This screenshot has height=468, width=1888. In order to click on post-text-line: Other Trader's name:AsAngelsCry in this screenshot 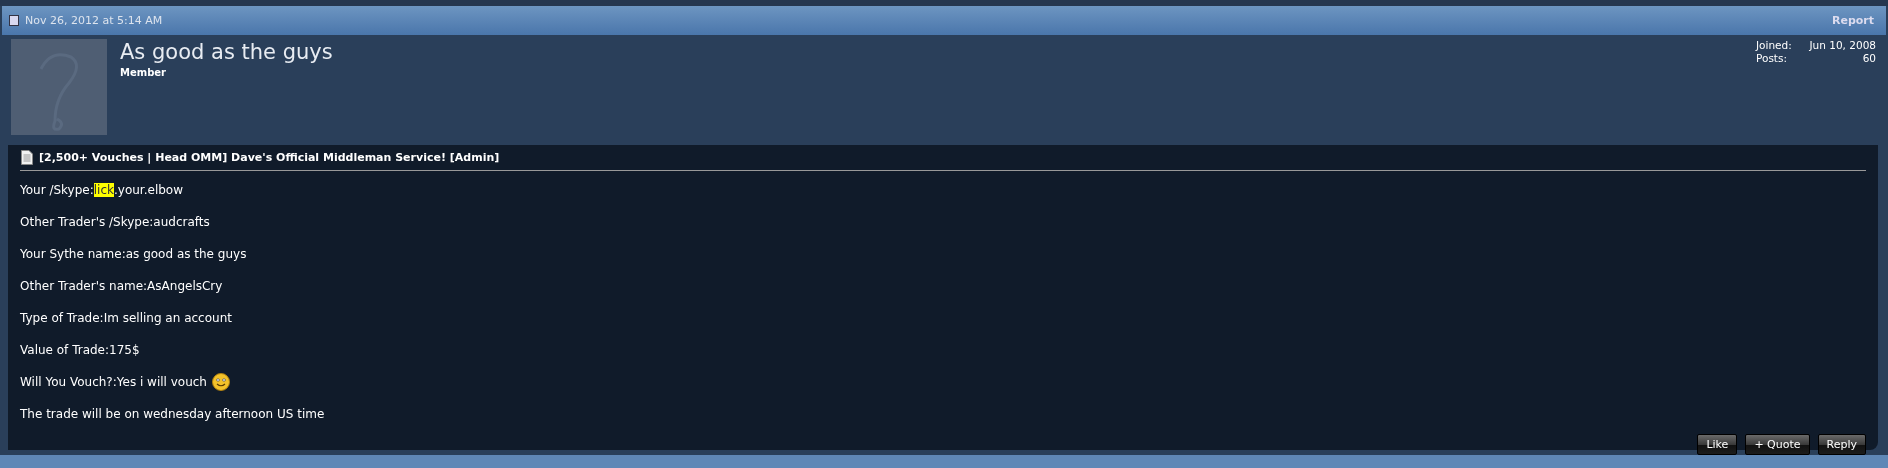, I will do `click(121, 286)`.